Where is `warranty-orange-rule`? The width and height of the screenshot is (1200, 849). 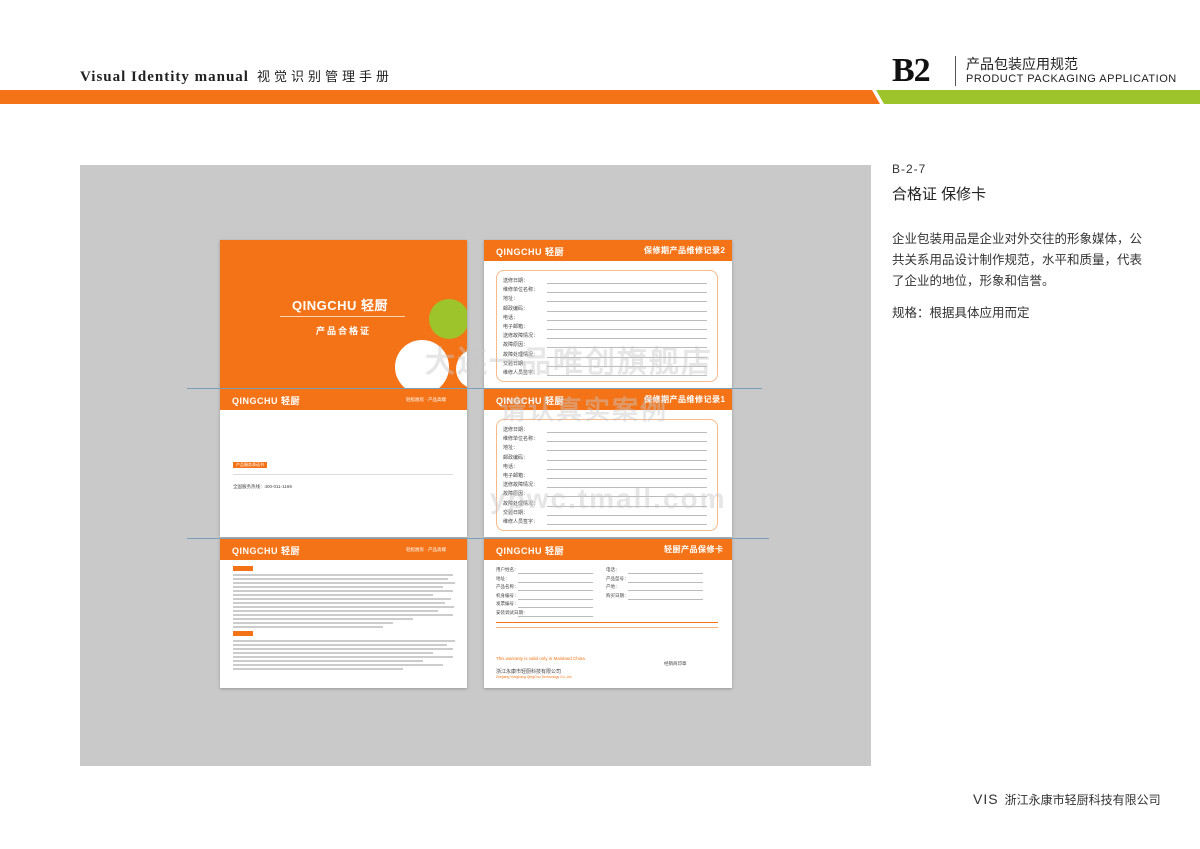
warranty-orange-rule is located at coordinates (607, 622).